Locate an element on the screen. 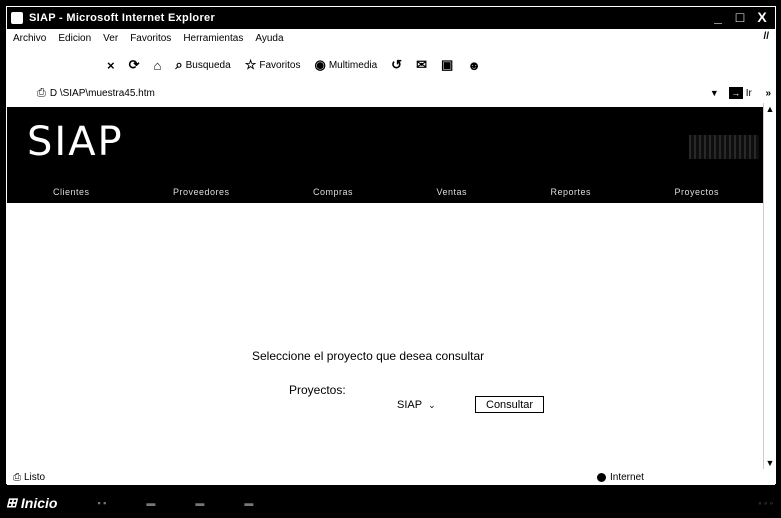 The image size is (781, 518). home-icon: ⌂ is located at coordinates (157, 65).